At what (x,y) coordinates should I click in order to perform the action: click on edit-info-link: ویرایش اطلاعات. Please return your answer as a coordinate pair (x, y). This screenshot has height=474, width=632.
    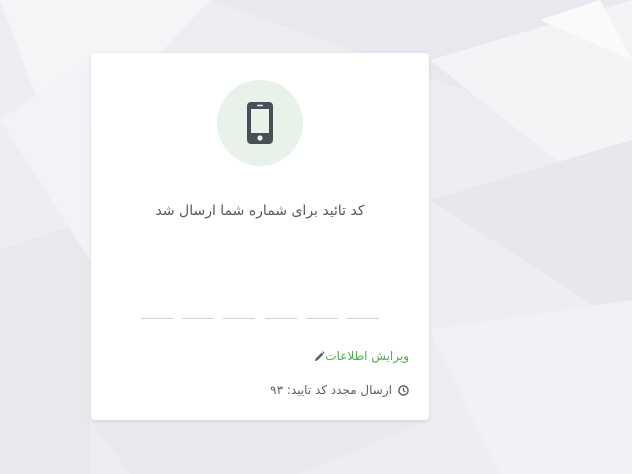
    Looking at the image, I should click on (367, 356).